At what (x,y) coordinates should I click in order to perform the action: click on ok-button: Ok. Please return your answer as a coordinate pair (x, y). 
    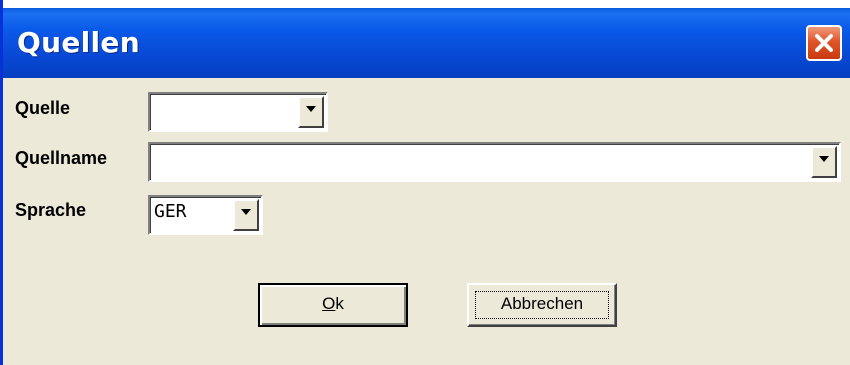
    Looking at the image, I should click on (333, 305).